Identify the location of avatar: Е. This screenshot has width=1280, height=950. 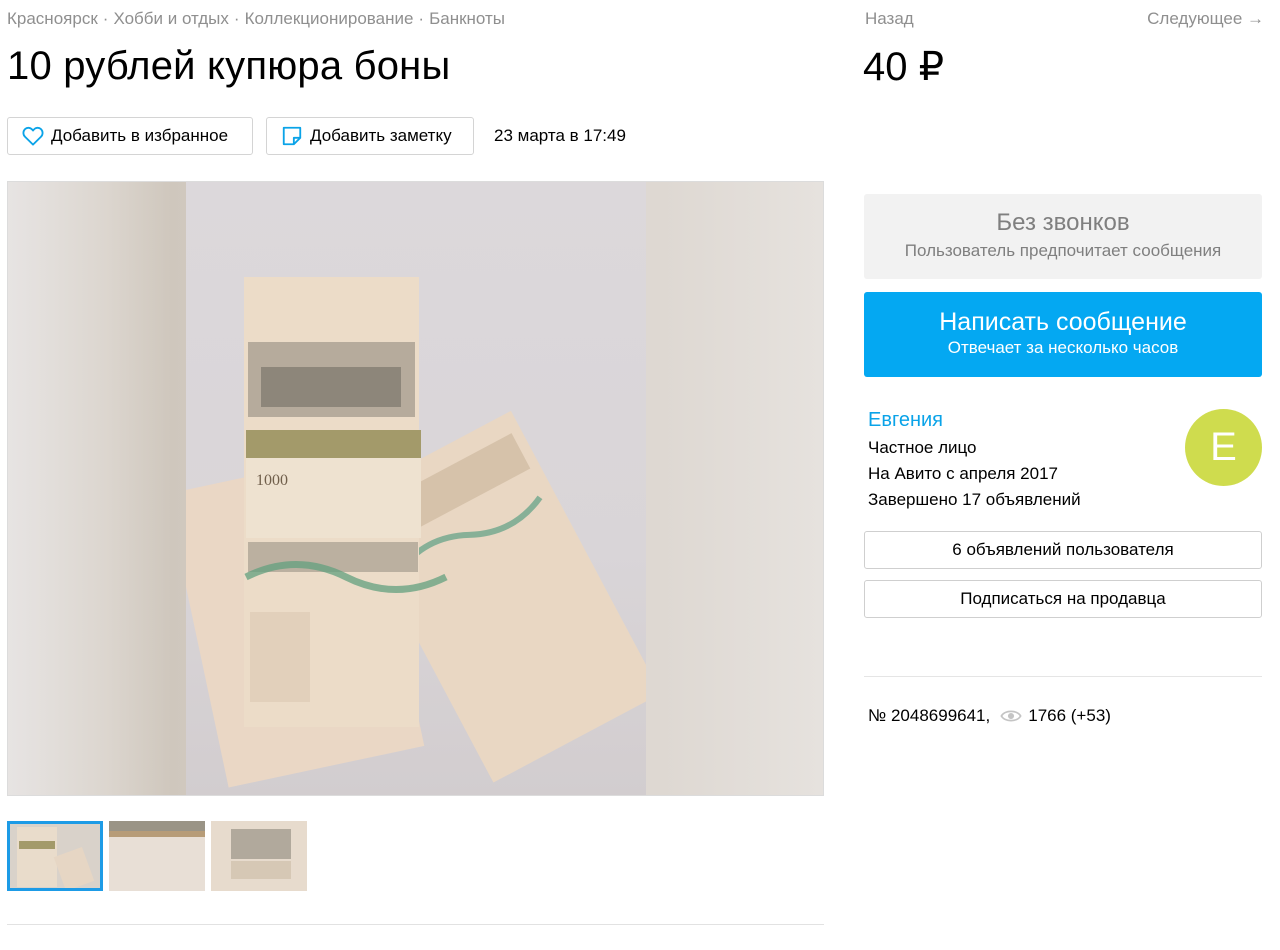
(1223, 447).